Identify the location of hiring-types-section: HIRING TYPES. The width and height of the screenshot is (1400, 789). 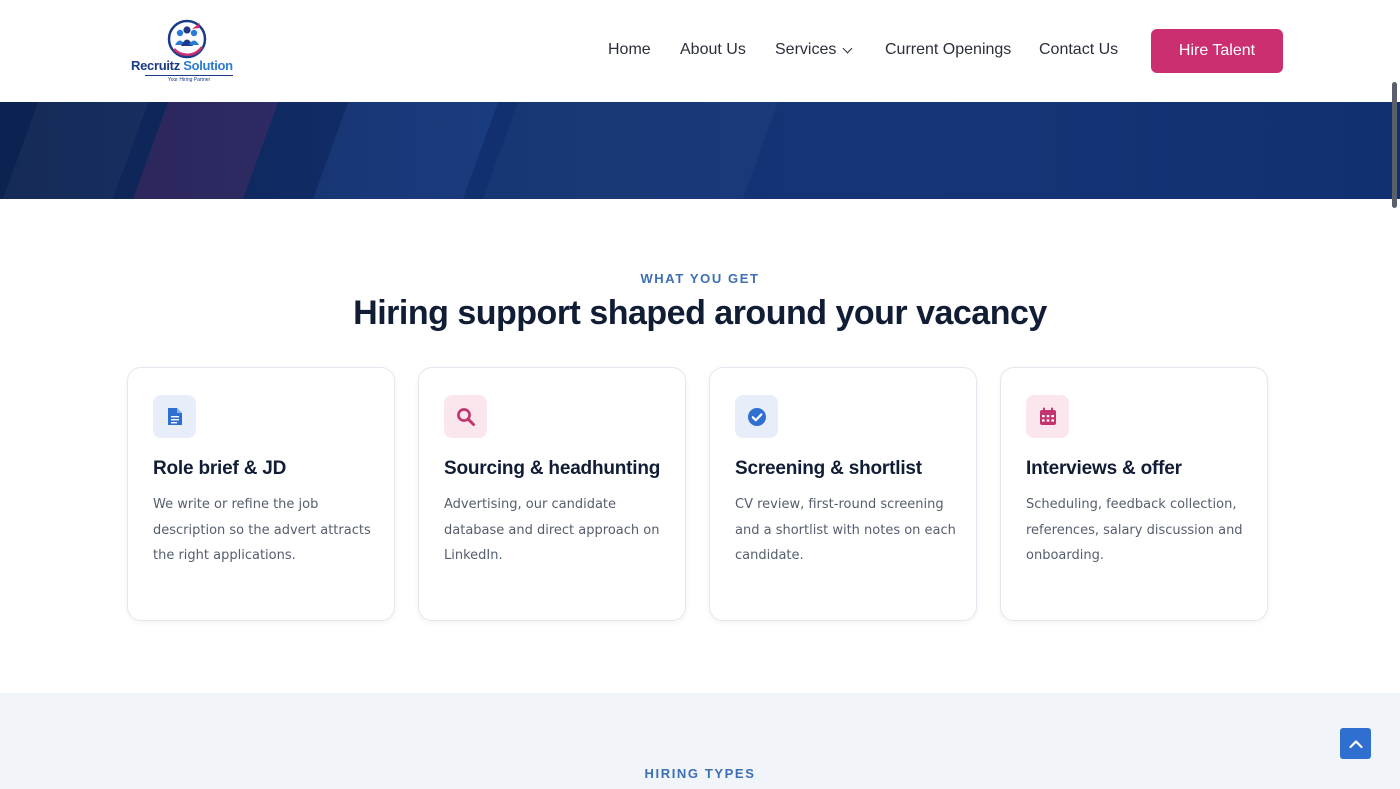
(700, 741).